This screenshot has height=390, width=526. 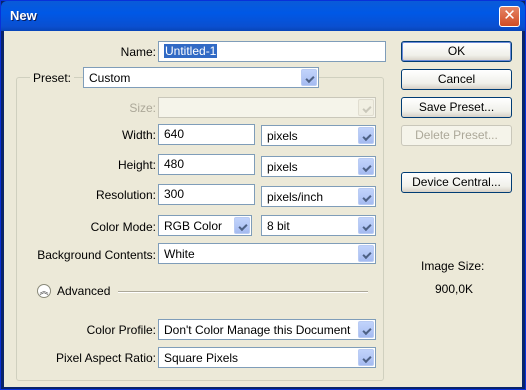 What do you see at coordinates (318, 225) in the screenshot?
I see `bit-depth-select: 8 bit` at bounding box center [318, 225].